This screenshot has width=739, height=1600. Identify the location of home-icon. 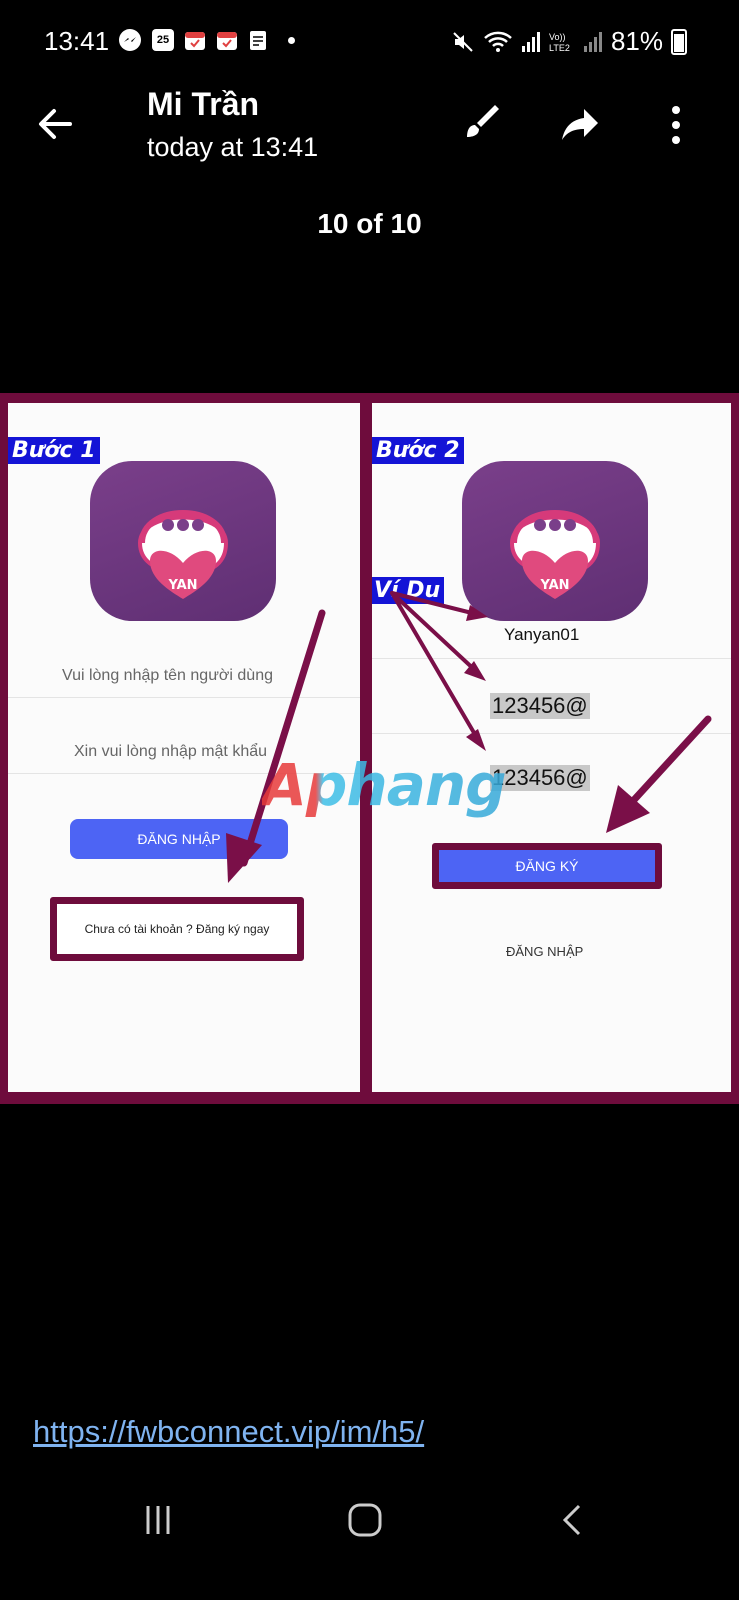
(365, 1520).